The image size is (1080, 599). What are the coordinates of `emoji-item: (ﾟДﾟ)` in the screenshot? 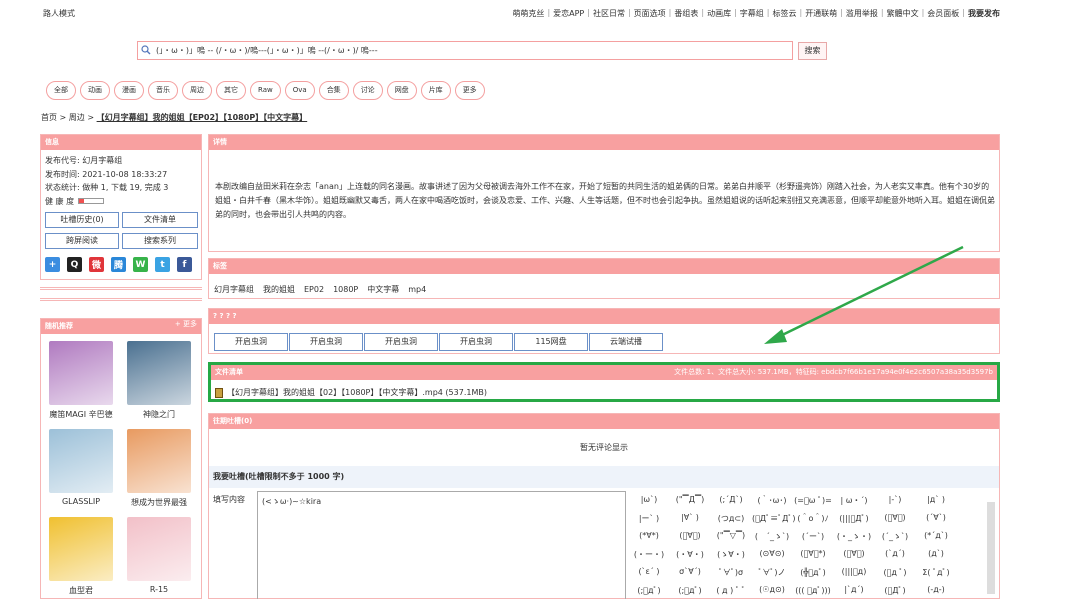 It's located at (895, 590).